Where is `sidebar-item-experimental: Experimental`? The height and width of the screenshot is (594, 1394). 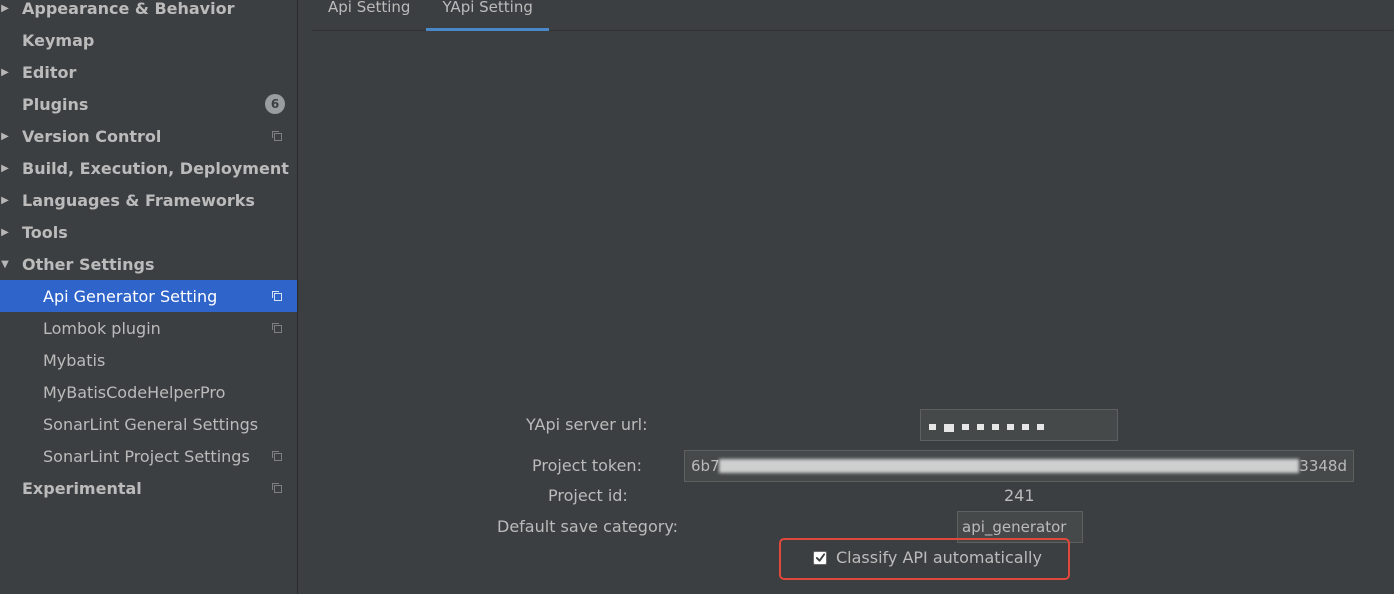 sidebar-item-experimental: Experimental is located at coordinates (148, 488).